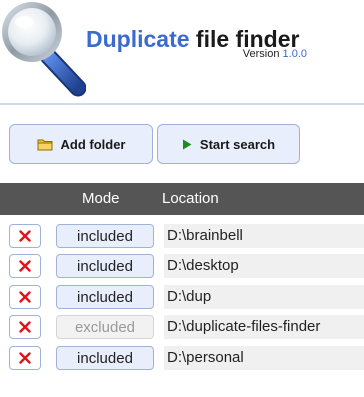 This screenshot has height=397, width=364. I want to click on column-header-mode: Mode, so click(101, 198).